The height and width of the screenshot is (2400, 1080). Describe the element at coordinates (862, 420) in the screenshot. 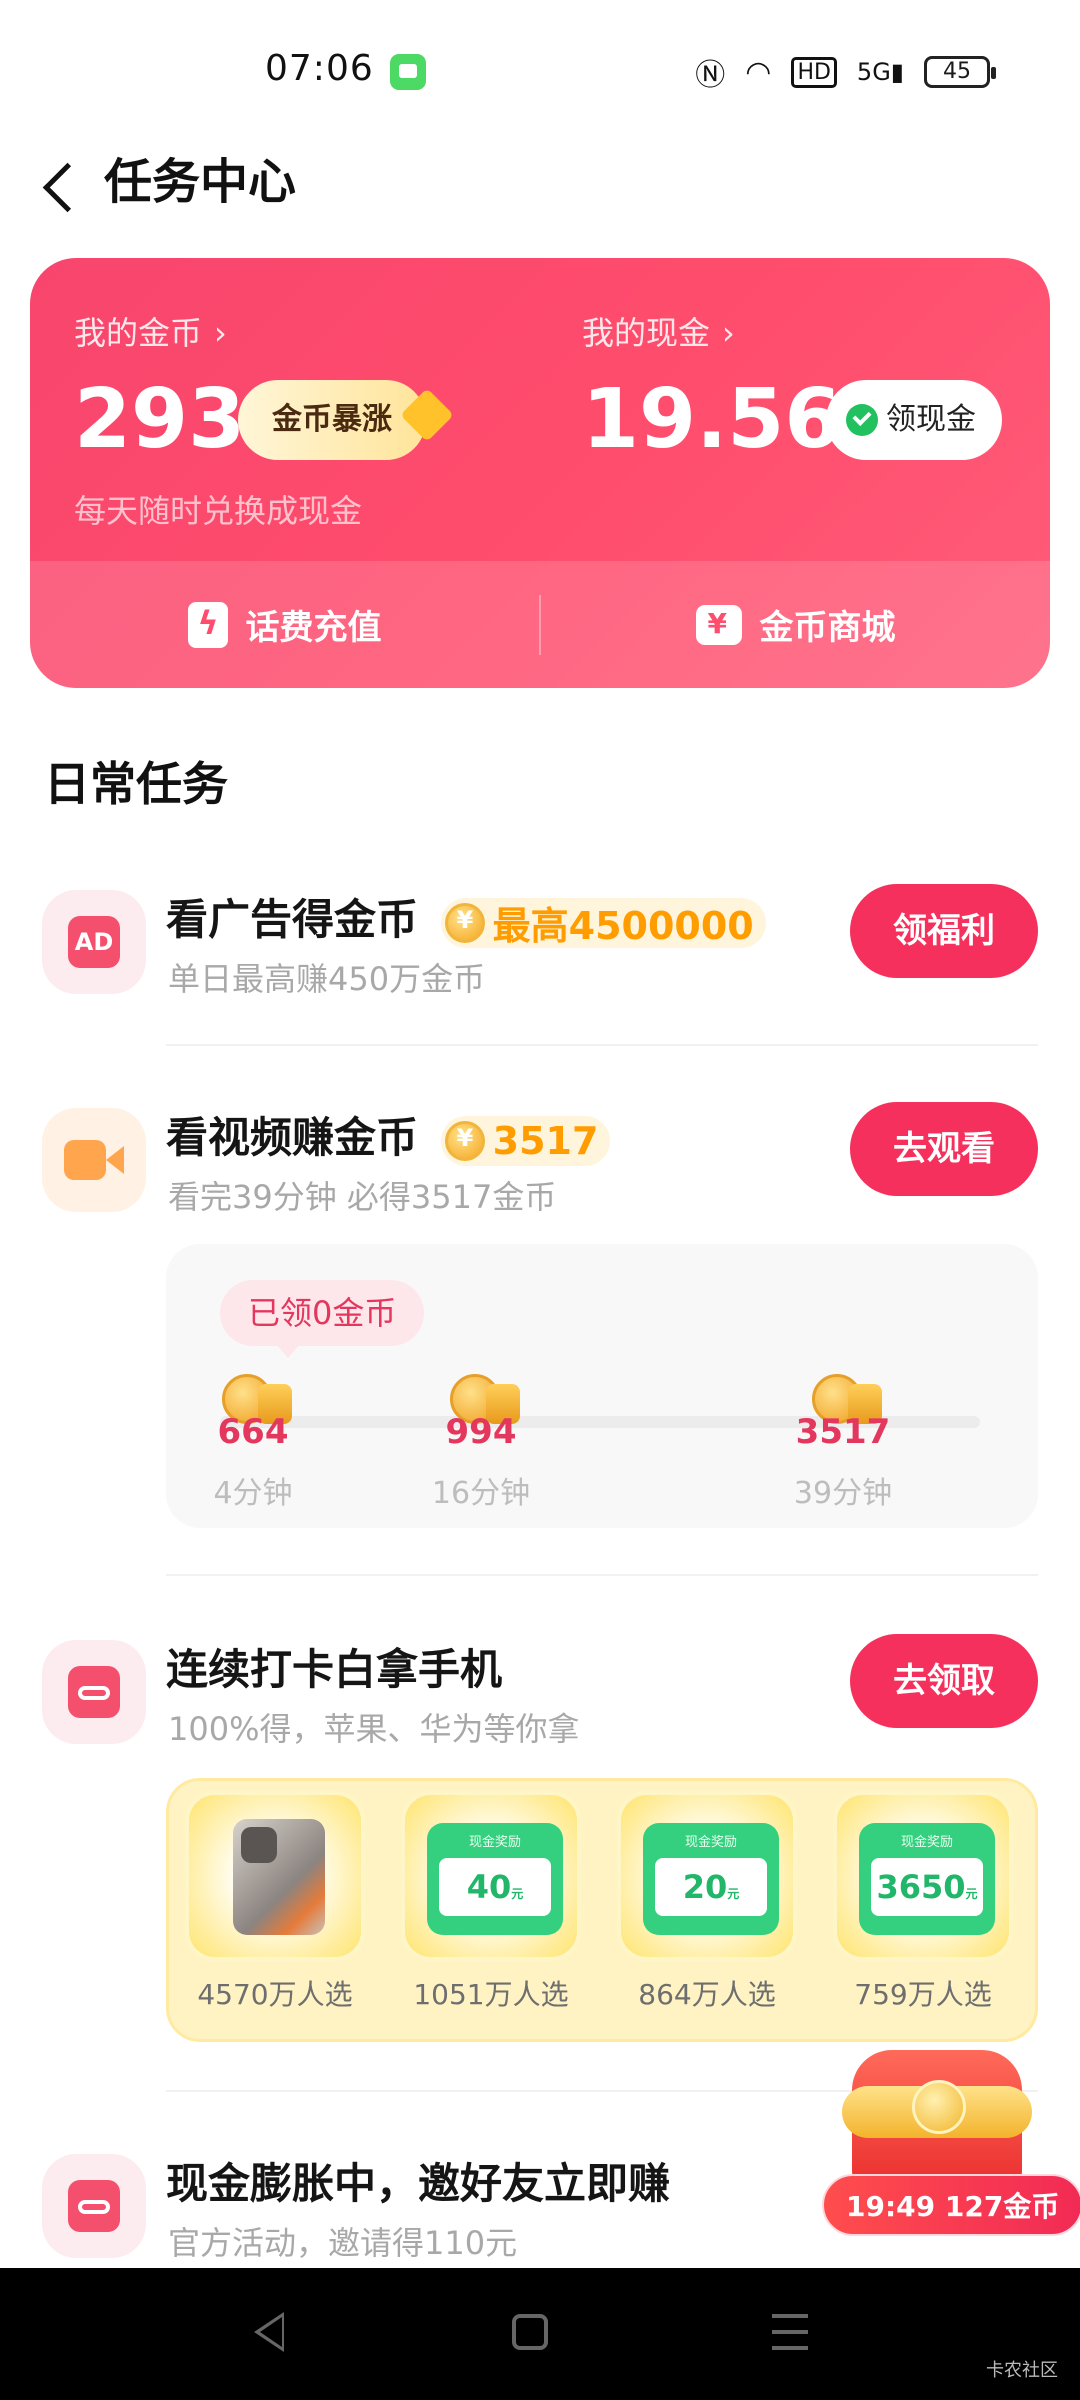

I see `wechat-icon` at that location.